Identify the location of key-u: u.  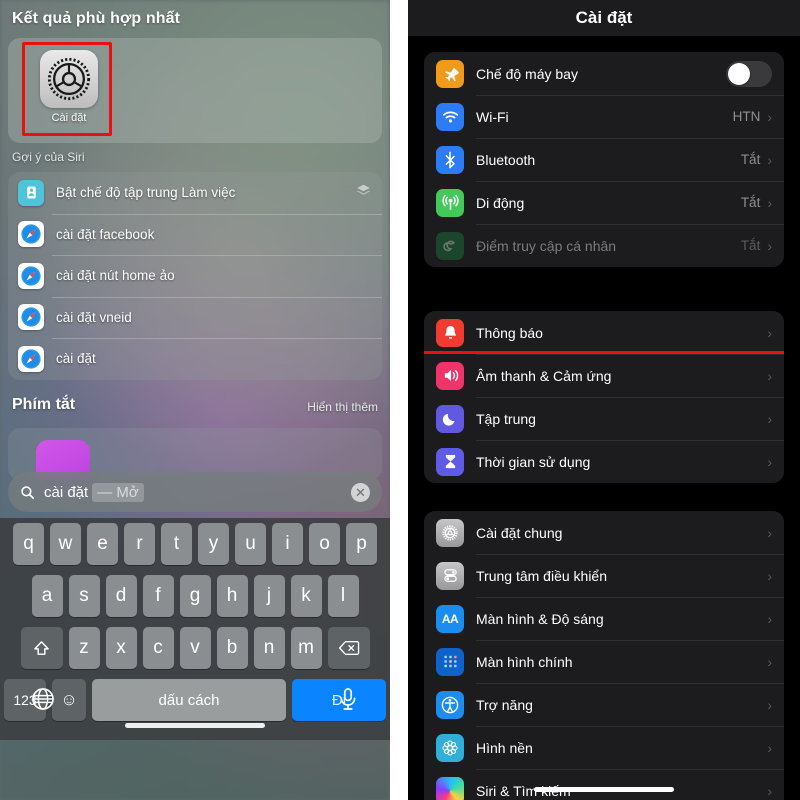
(250, 544).